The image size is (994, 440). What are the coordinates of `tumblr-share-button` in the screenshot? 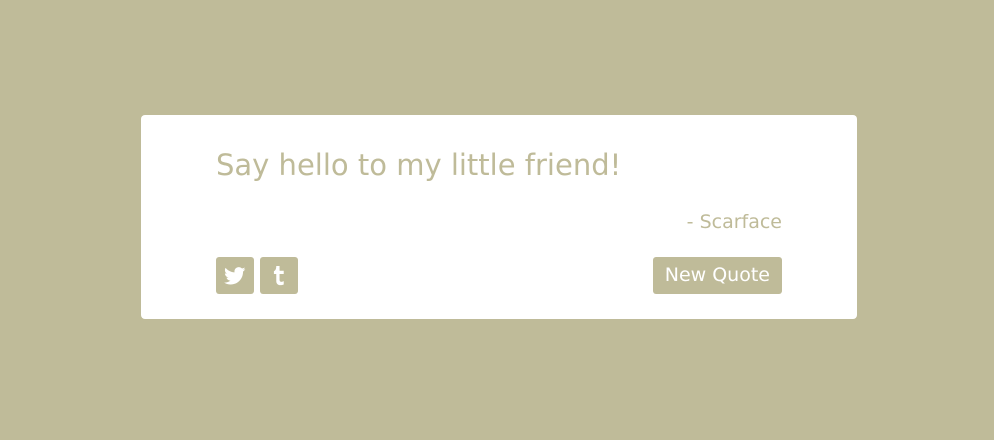 It's located at (279, 275).